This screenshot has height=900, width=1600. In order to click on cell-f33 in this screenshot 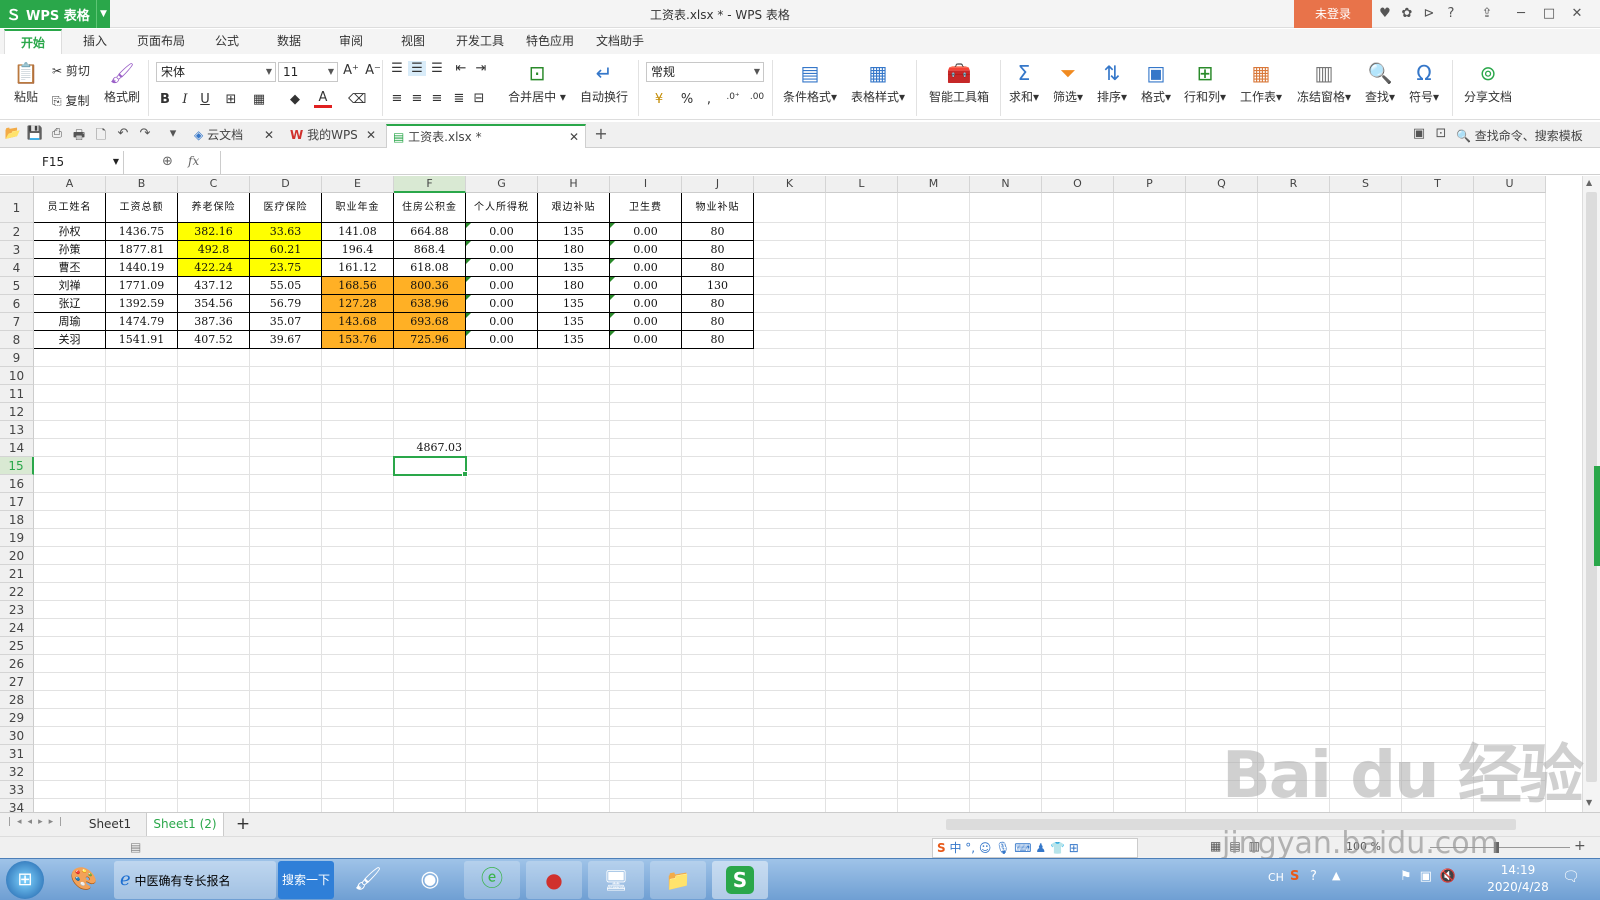, I will do `click(430, 790)`.